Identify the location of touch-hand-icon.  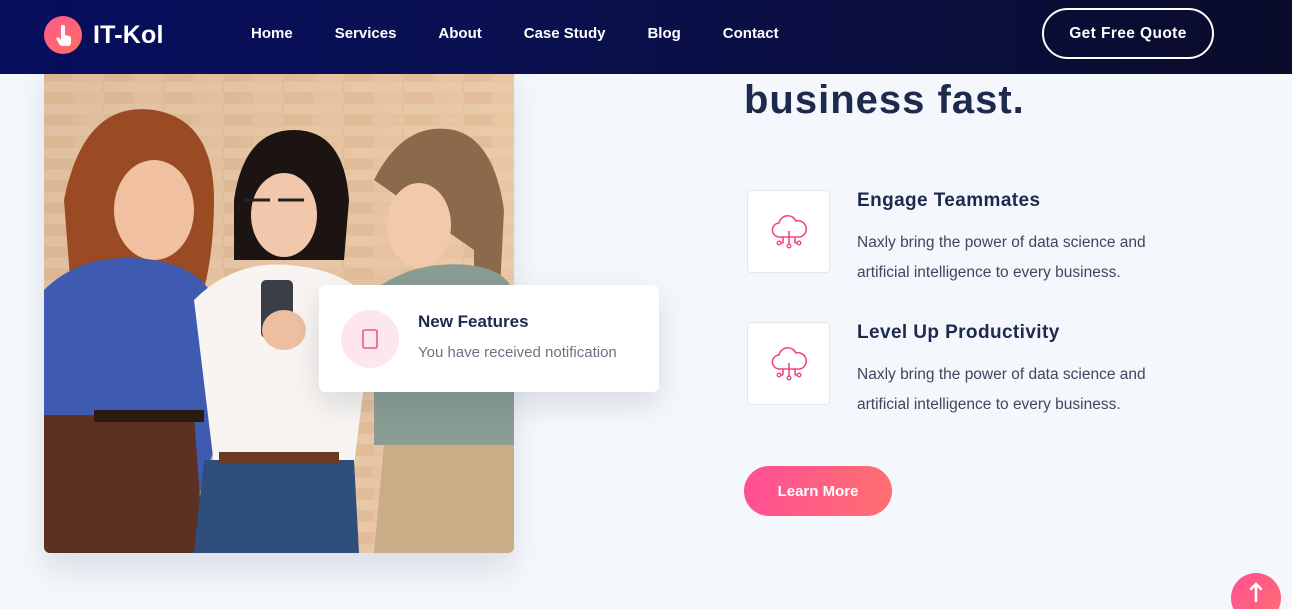
(63, 35).